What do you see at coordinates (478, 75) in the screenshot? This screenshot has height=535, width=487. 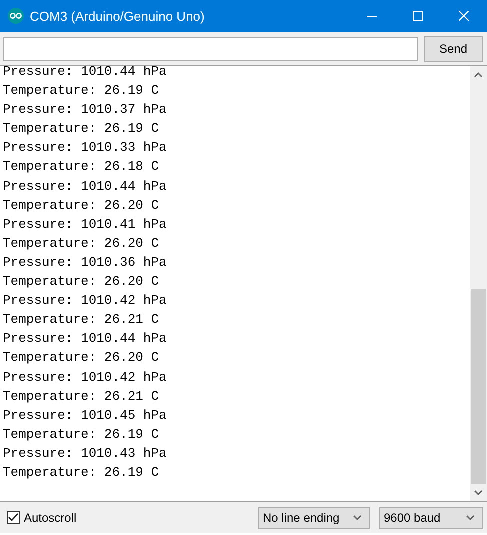 I see `scroll-up-icon` at bounding box center [478, 75].